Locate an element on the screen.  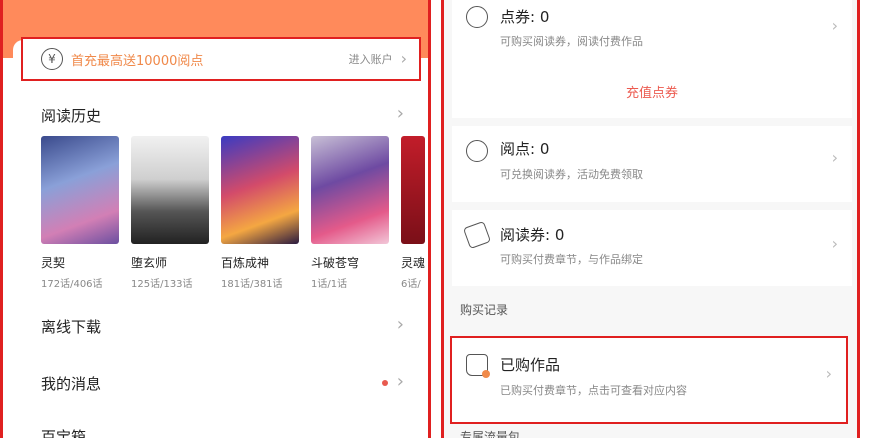
purchased-works-desc: 已购买付费章节，点击可查看对应内容 is located at coordinates (593, 390).